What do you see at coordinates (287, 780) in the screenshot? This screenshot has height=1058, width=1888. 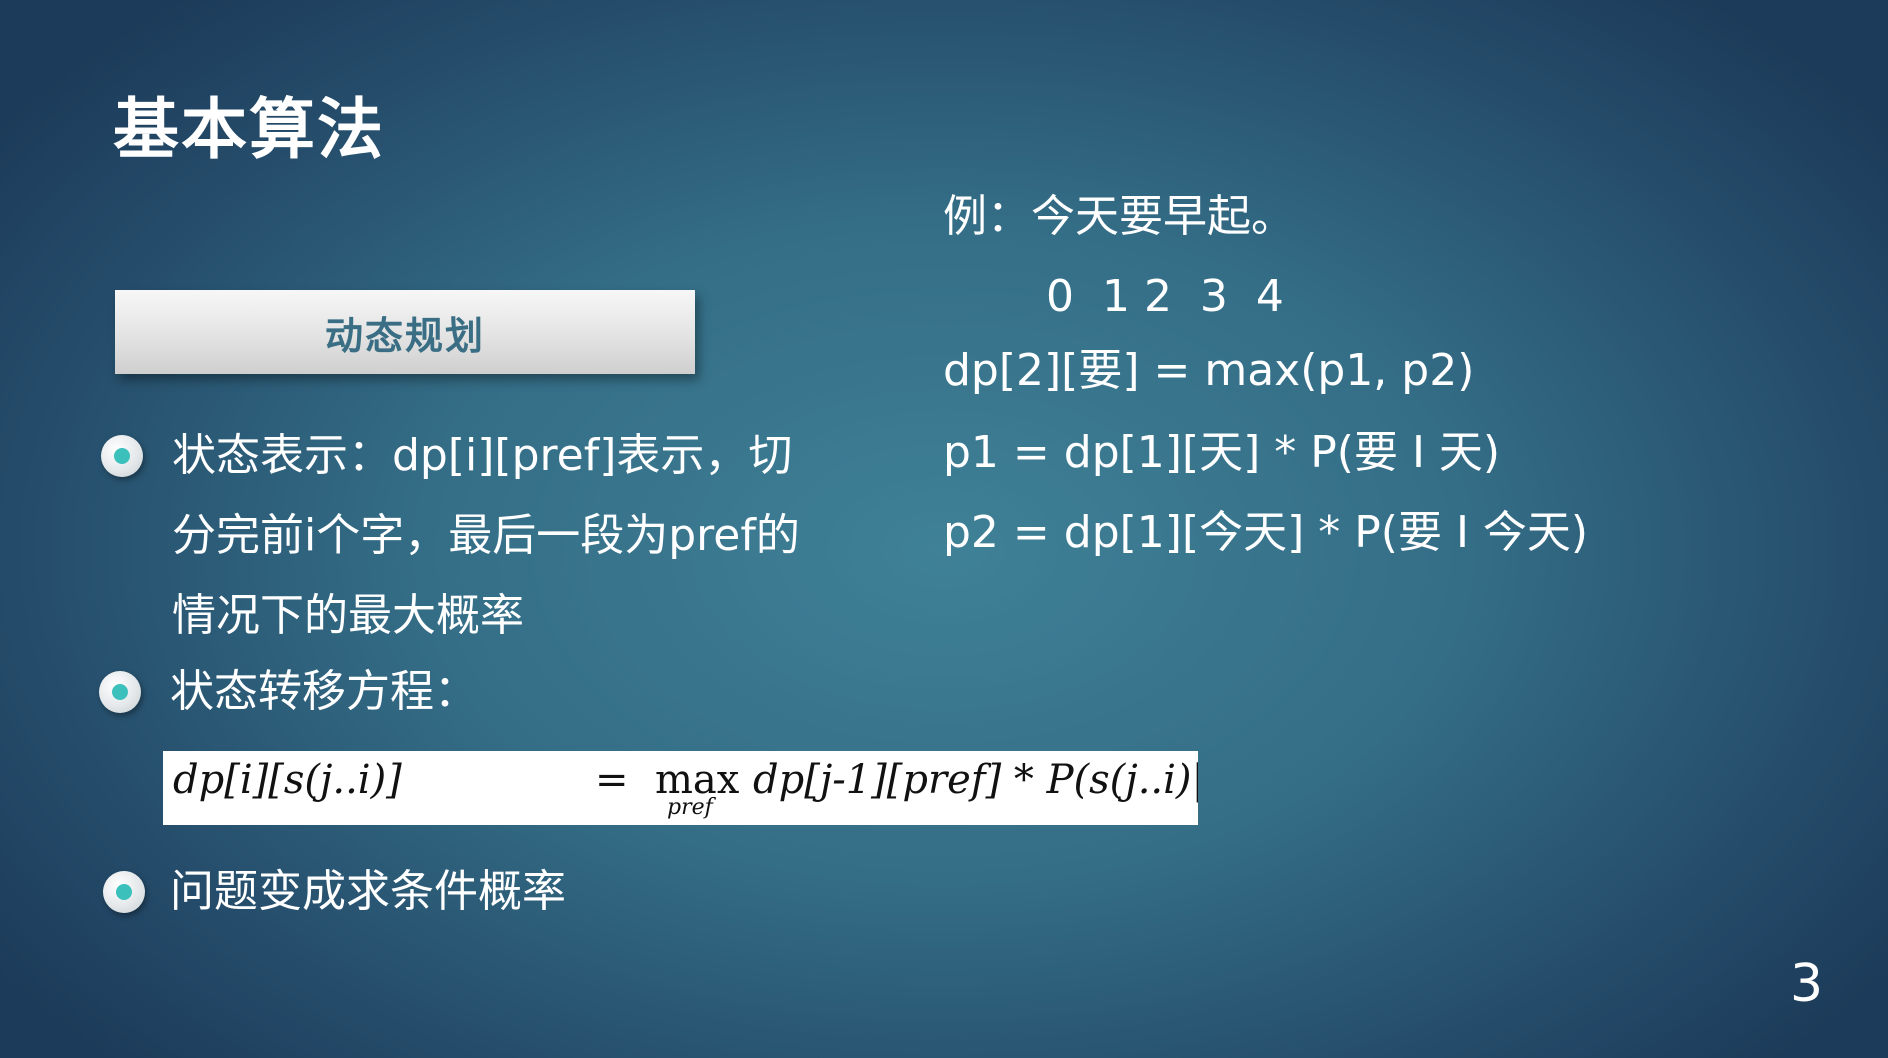 I see `formula-left: dp[i][s(j..i)]` at bounding box center [287, 780].